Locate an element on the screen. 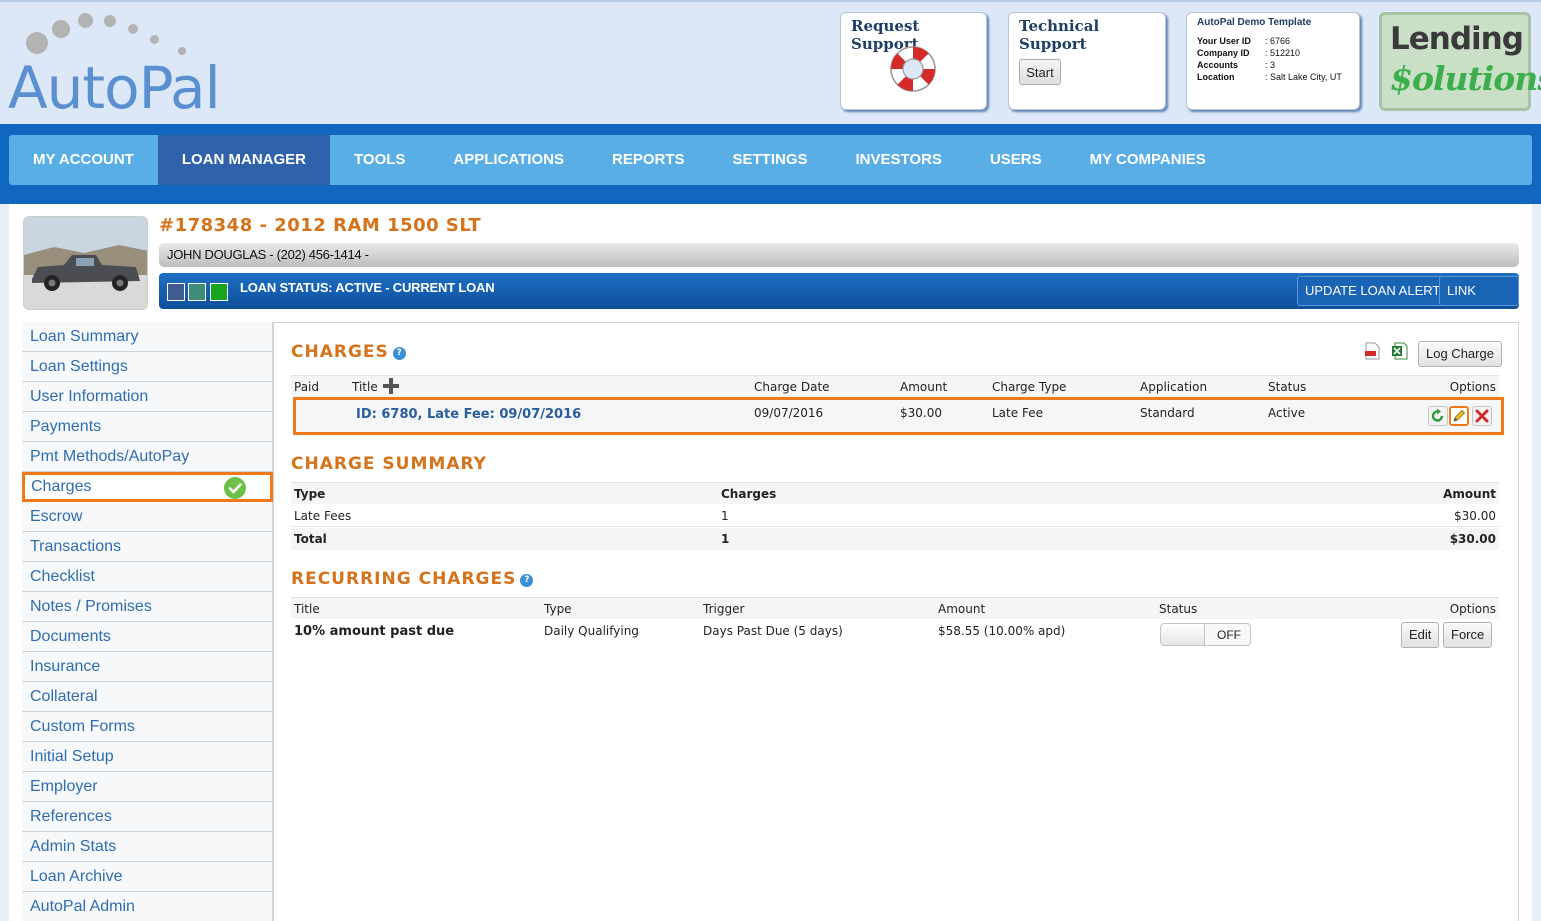  borrower-bar: JOHN DOUGLAS - (202) 456-1414 - is located at coordinates (839, 255).